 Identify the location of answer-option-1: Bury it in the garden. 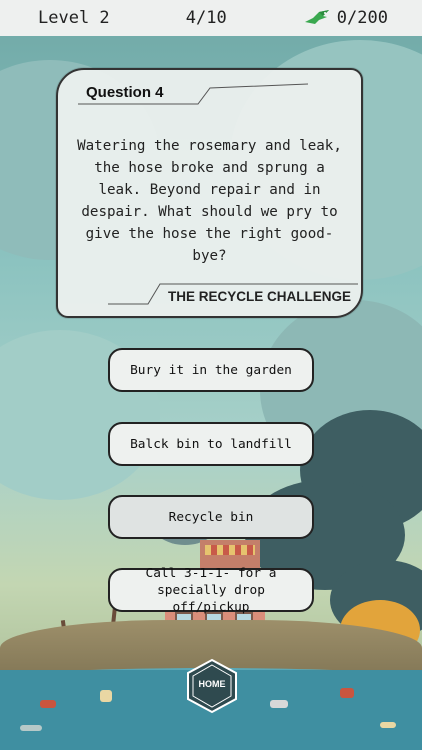
(211, 370).